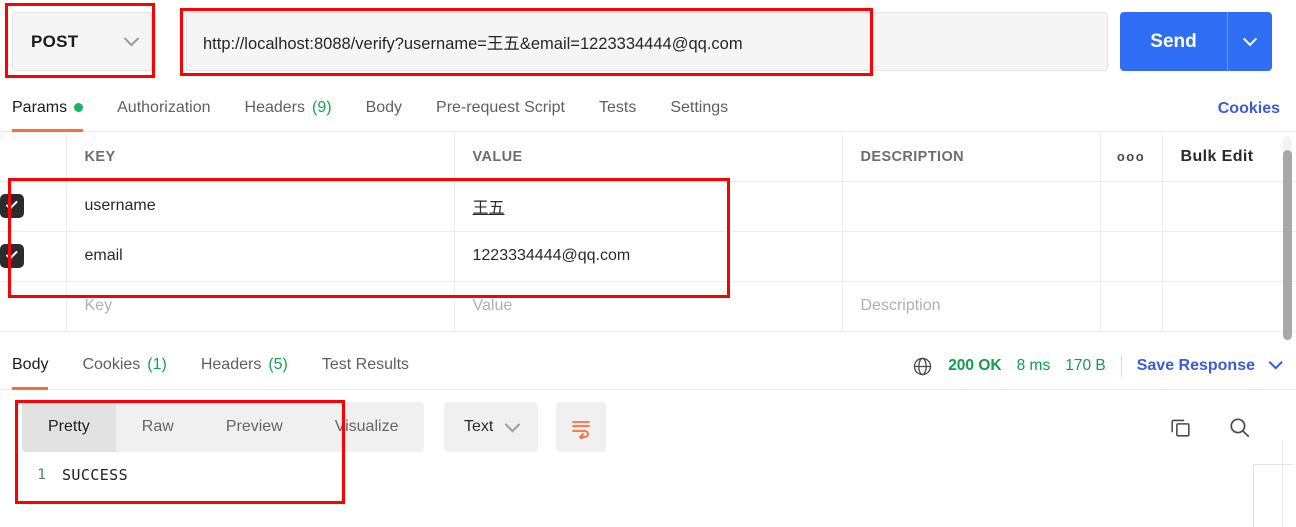  I want to click on response-body-text: SUCCESS, so click(95, 475).